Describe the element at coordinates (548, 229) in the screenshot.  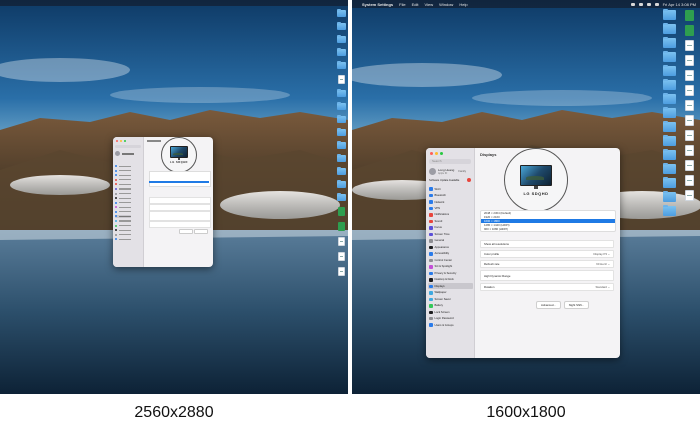
I see `resolution-option: 960 × 1080 (HiDPI)` at that location.